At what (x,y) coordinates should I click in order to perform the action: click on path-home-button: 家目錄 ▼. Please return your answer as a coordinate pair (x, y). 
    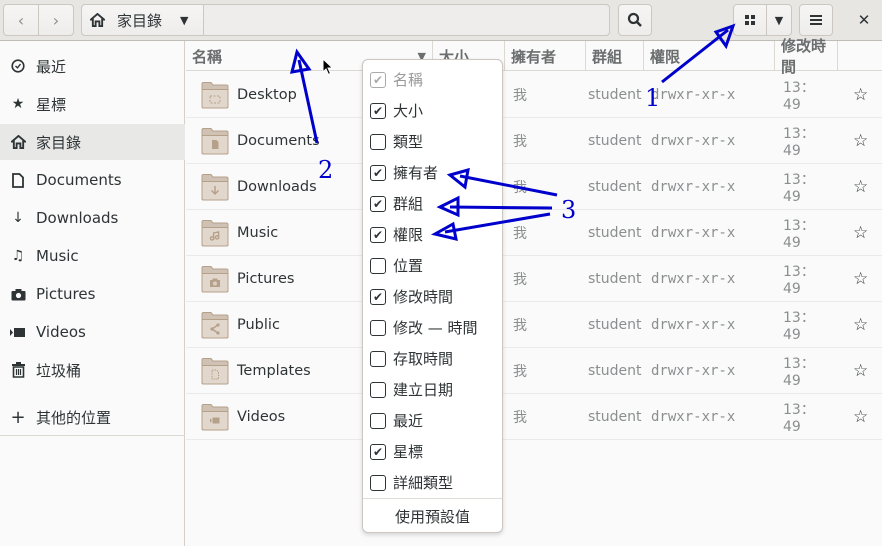
    Looking at the image, I should click on (143, 20).